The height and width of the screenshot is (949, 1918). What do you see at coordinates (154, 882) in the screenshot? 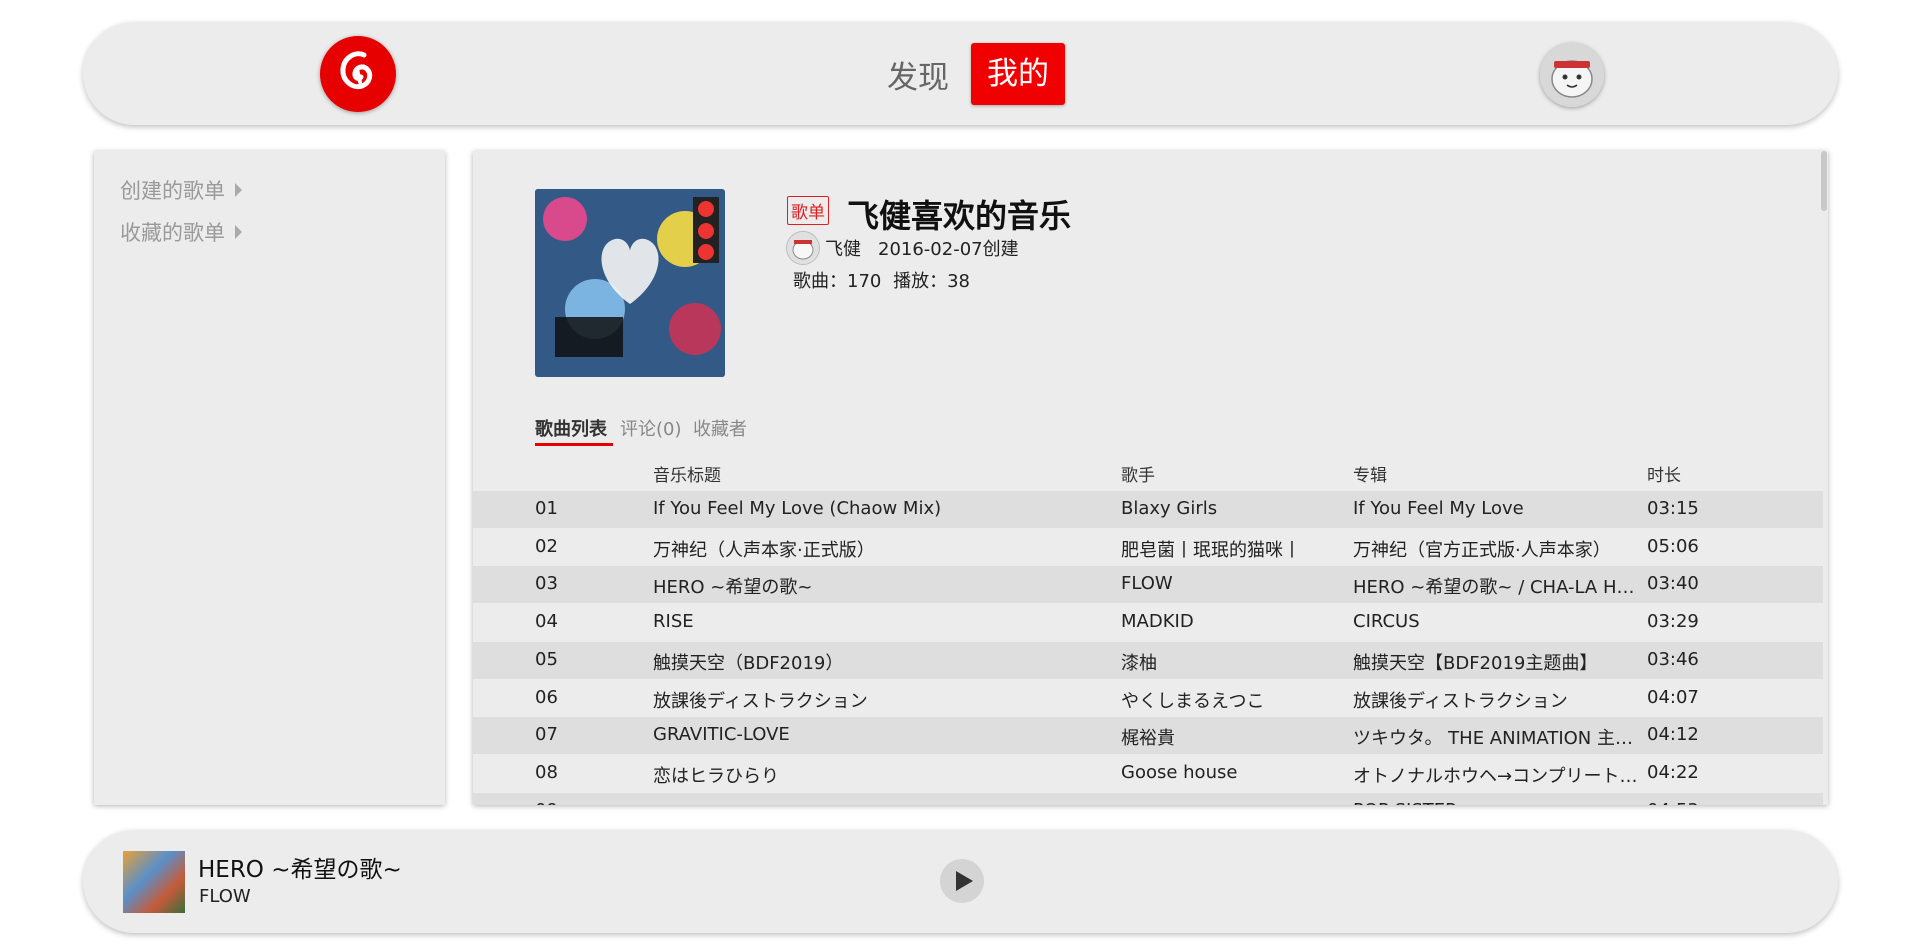
I see `now-playing-cover` at bounding box center [154, 882].